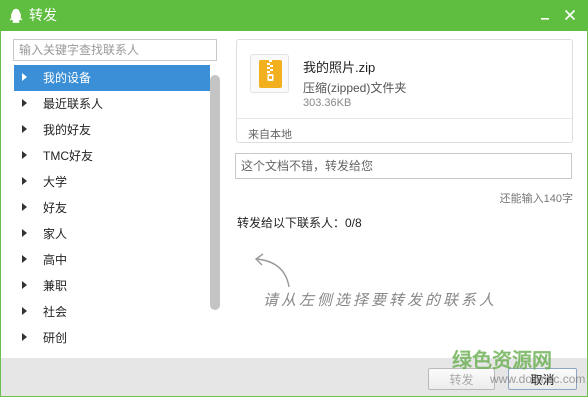  I want to click on contact-group-item: 好友, so click(112, 208).